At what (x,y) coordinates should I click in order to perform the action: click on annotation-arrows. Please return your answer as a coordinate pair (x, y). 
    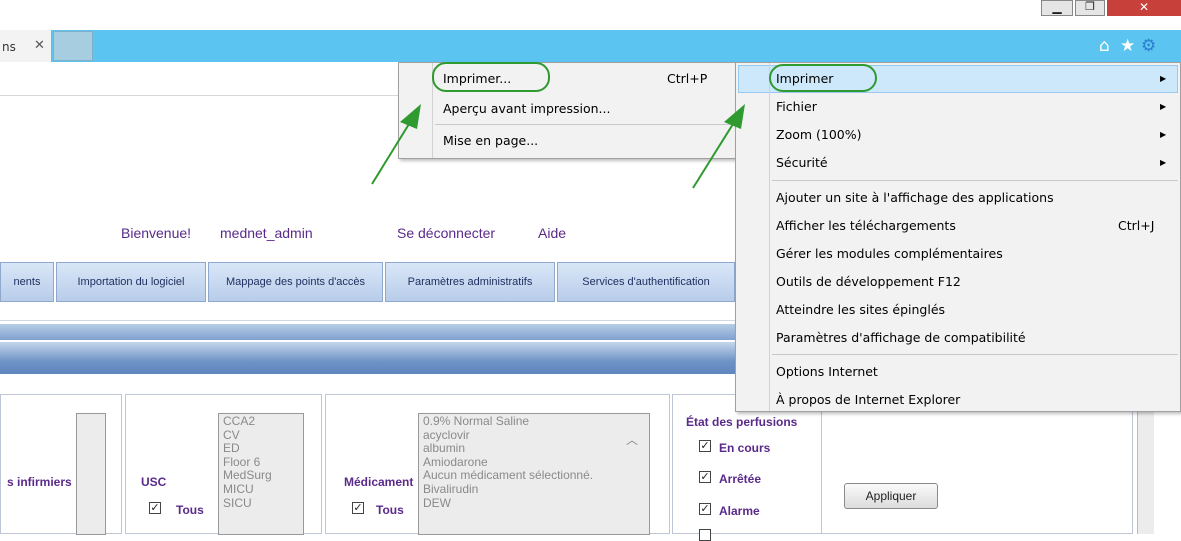
    Looking at the image, I should click on (558, 146).